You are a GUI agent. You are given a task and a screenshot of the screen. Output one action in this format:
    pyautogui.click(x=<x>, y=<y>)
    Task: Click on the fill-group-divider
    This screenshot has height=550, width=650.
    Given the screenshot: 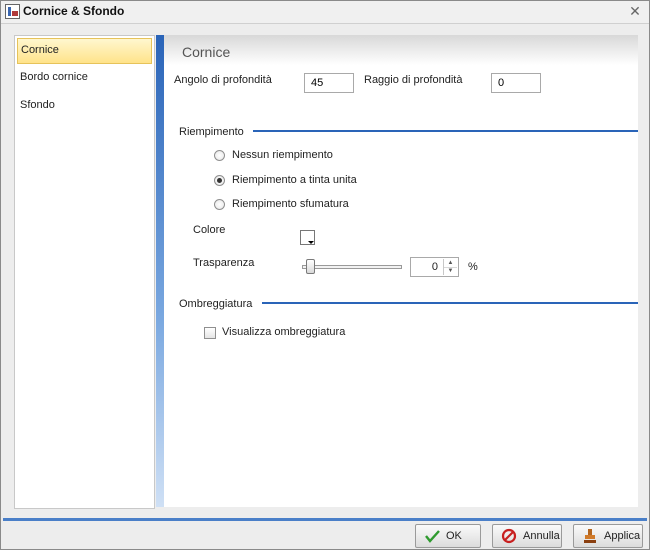 What is the action you would take?
    pyautogui.click(x=445, y=131)
    